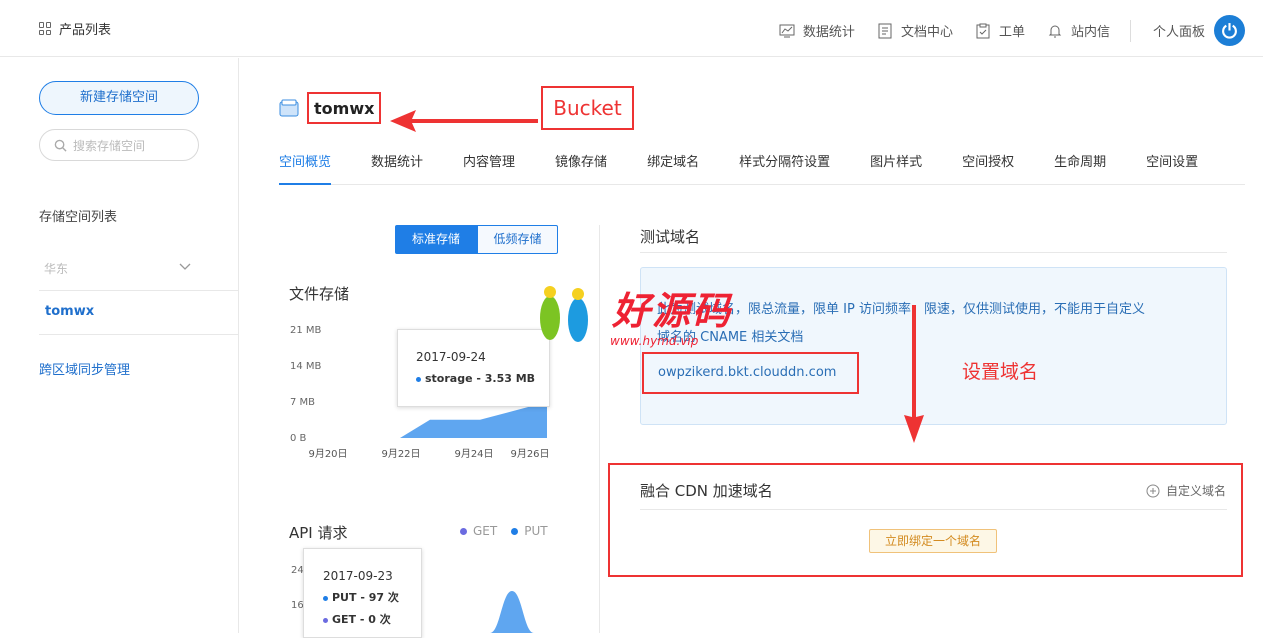 The height and width of the screenshot is (638, 1263). I want to click on bucket-icon, so click(289, 108).